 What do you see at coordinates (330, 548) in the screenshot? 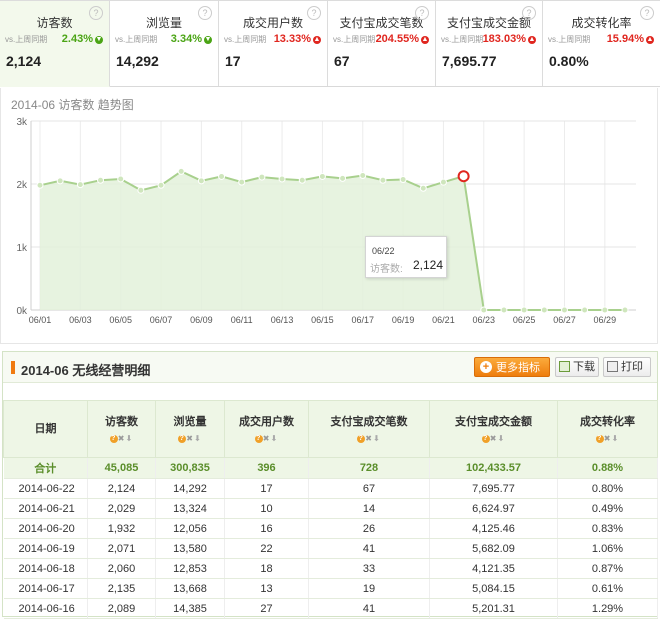
I see `table-row: 2014-06-19 2,071 13,580 22 41 5,682.09 1.06%` at bounding box center [330, 548].